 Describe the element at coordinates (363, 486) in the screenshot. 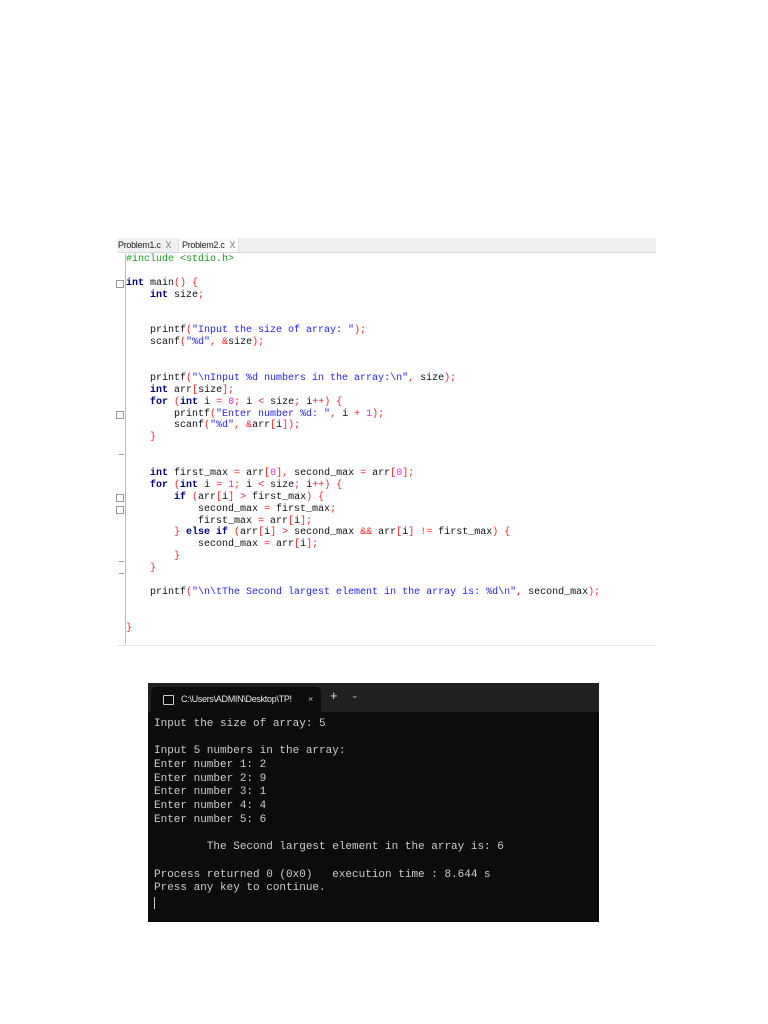

I see `code-line: for (int i = 1; i < size; i++) {` at that location.